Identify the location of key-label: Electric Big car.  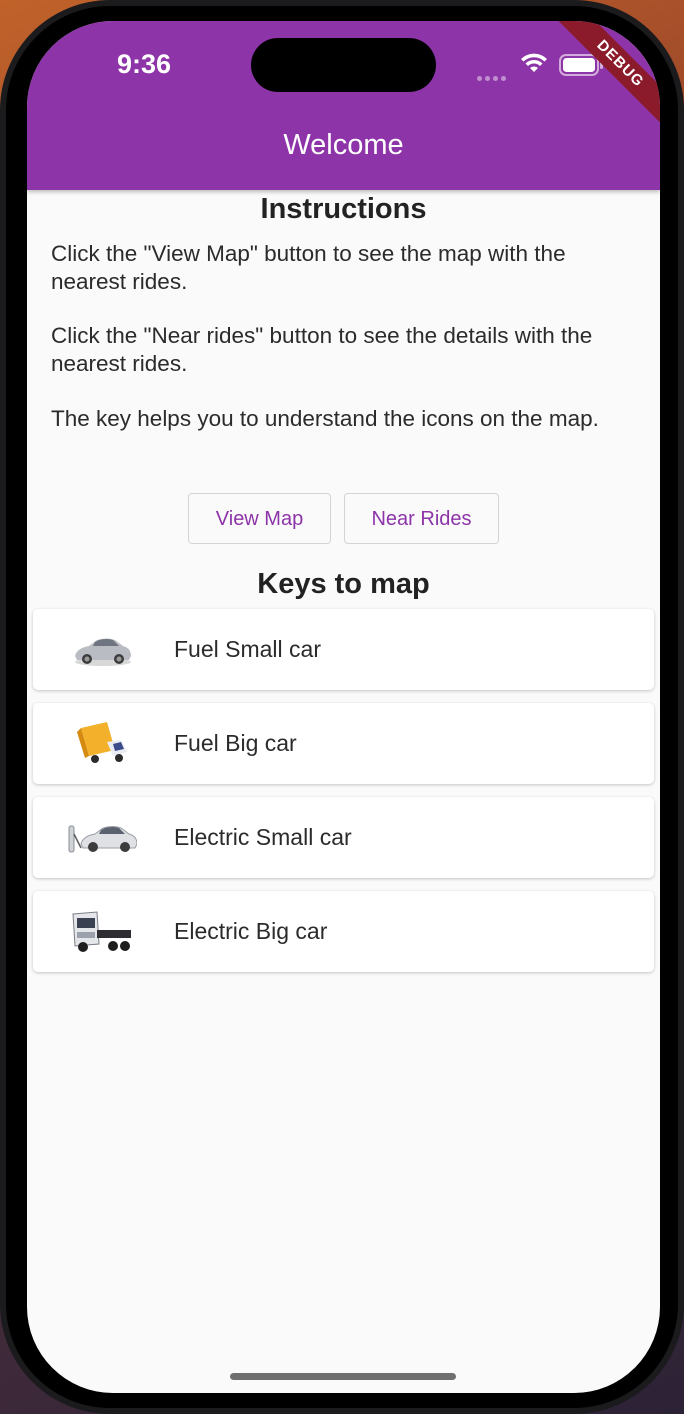
(251, 931).